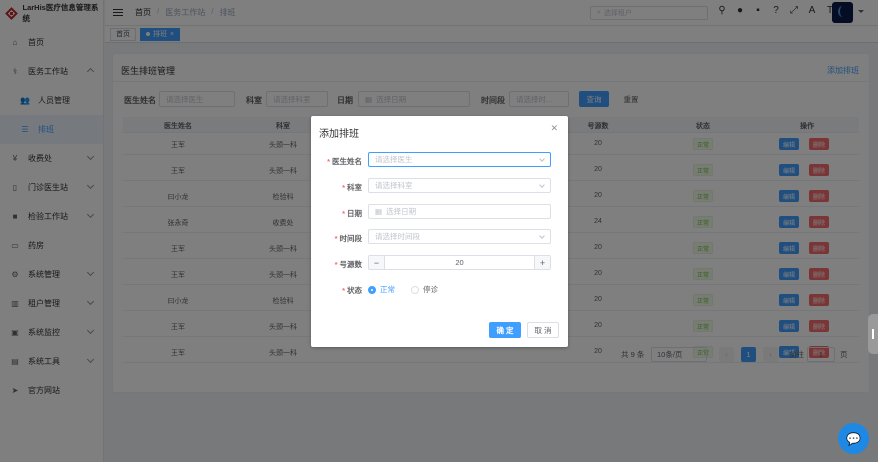 This screenshot has width=878, height=462. I want to click on close-icon: ✕, so click(554, 128).